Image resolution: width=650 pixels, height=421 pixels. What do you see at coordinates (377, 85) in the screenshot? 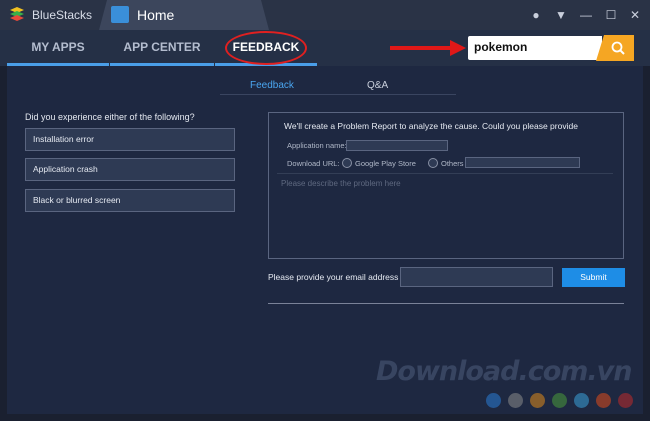
I see `subtab-qa: Q&A` at bounding box center [377, 85].